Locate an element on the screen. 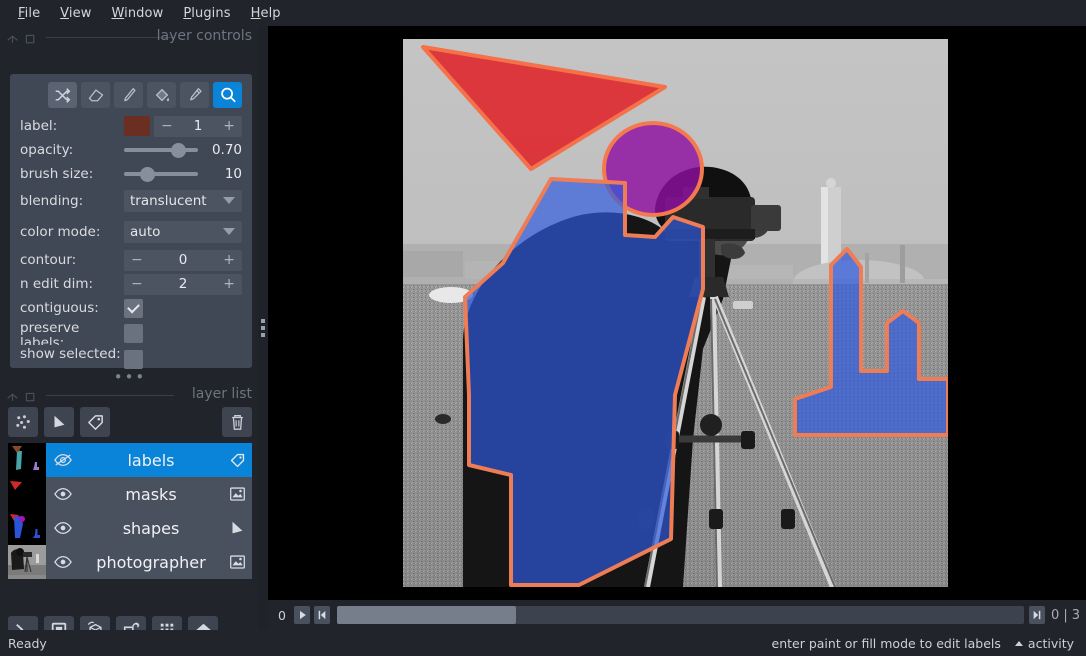 This screenshot has width=1086, height=656. color-mode-label: color mode: is located at coordinates (60, 231).